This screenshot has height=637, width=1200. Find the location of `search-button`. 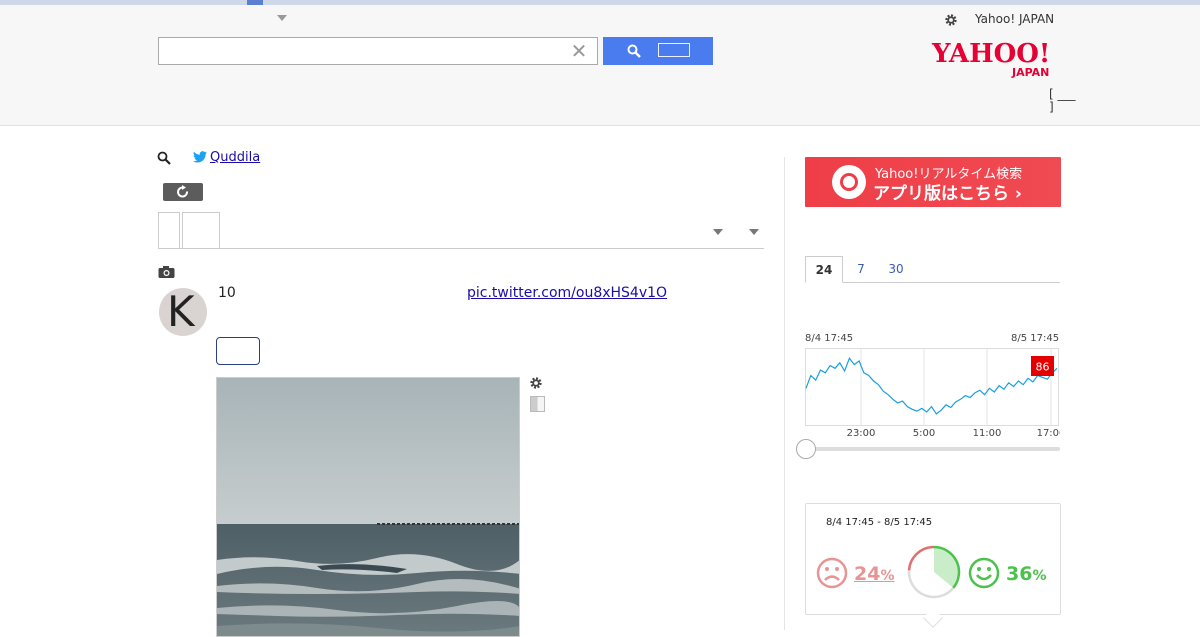

search-button is located at coordinates (658, 51).